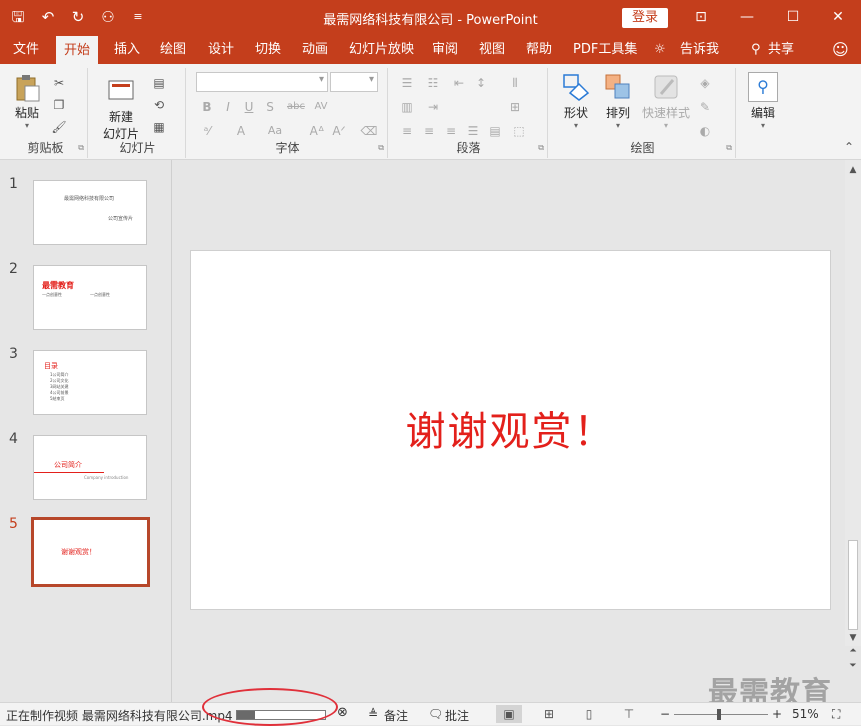 The width and height of the screenshot is (861, 726). What do you see at coordinates (840, 49) in the screenshot?
I see `smiley-feedback-icon: ☺` at bounding box center [840, 49].